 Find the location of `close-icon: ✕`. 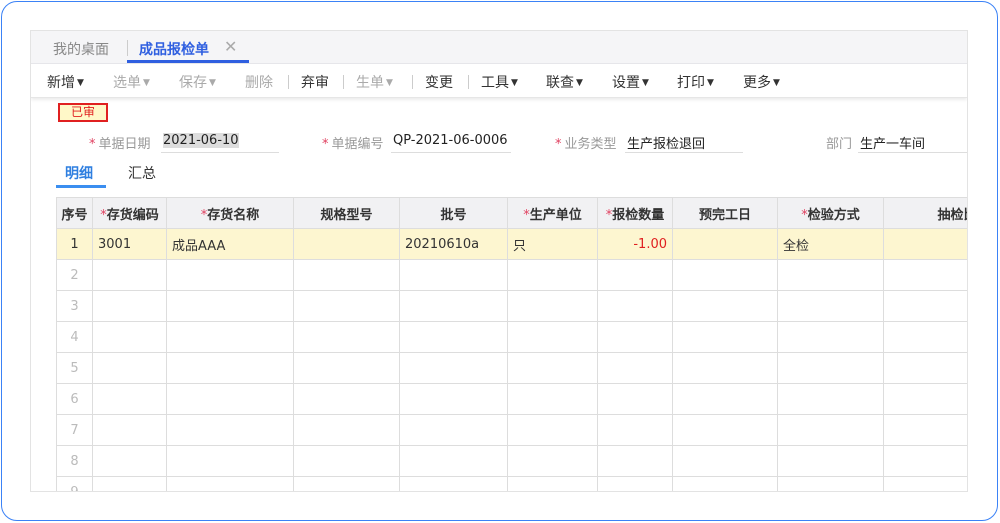

close-icon: ✕ is located at coordinates (230, 46).